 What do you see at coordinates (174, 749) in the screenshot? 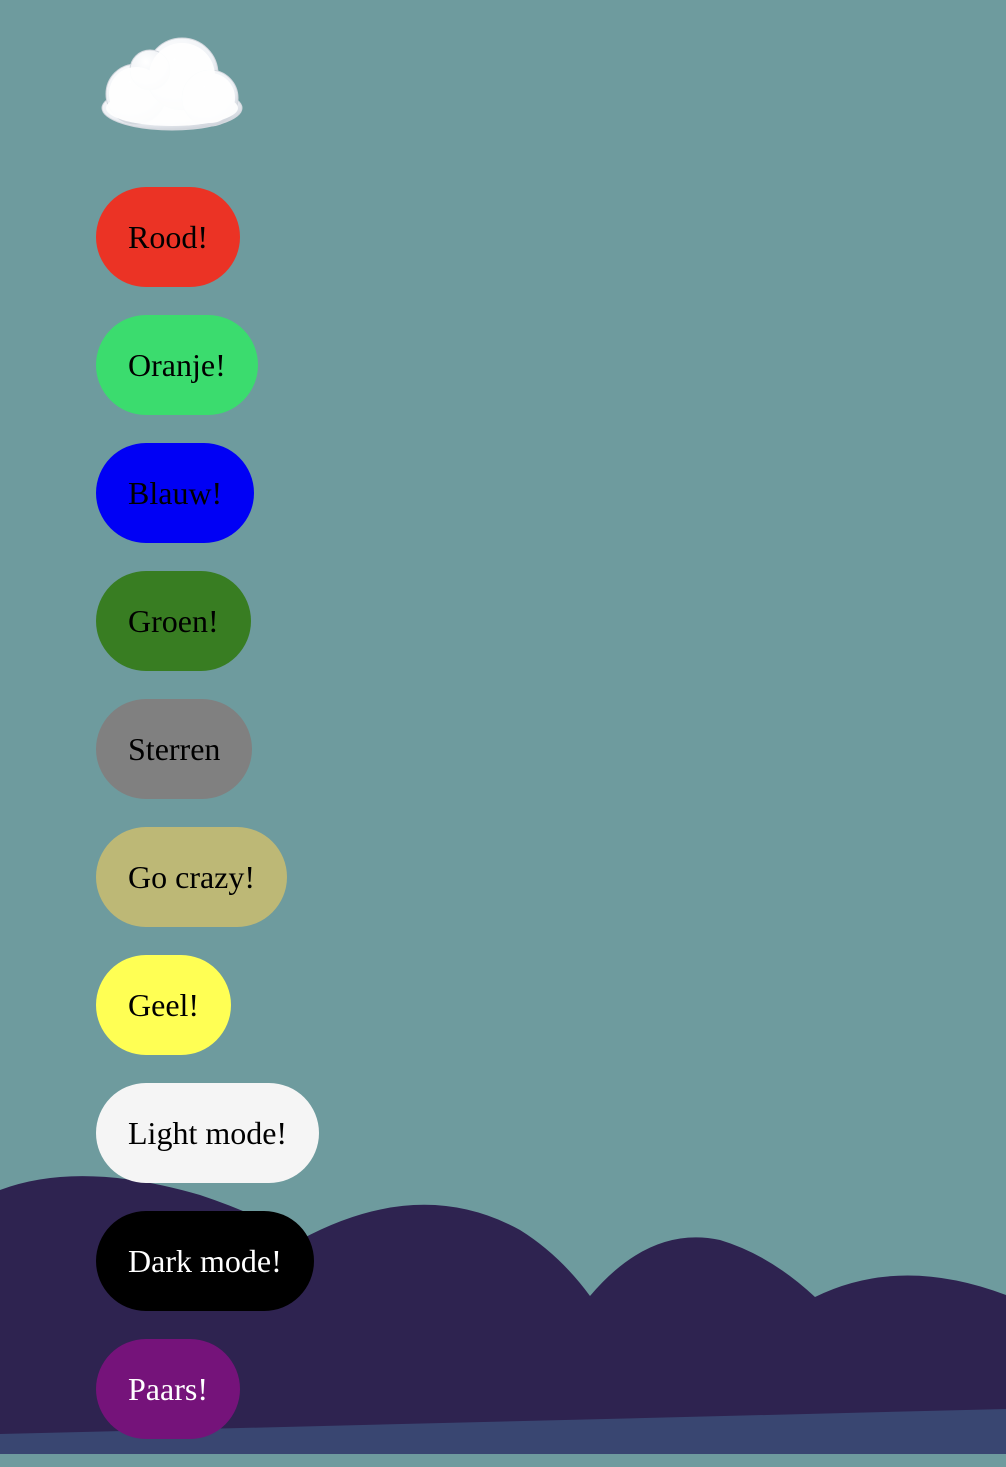
I see `sterren-button: Sterren` at bounding box center [174, 749].